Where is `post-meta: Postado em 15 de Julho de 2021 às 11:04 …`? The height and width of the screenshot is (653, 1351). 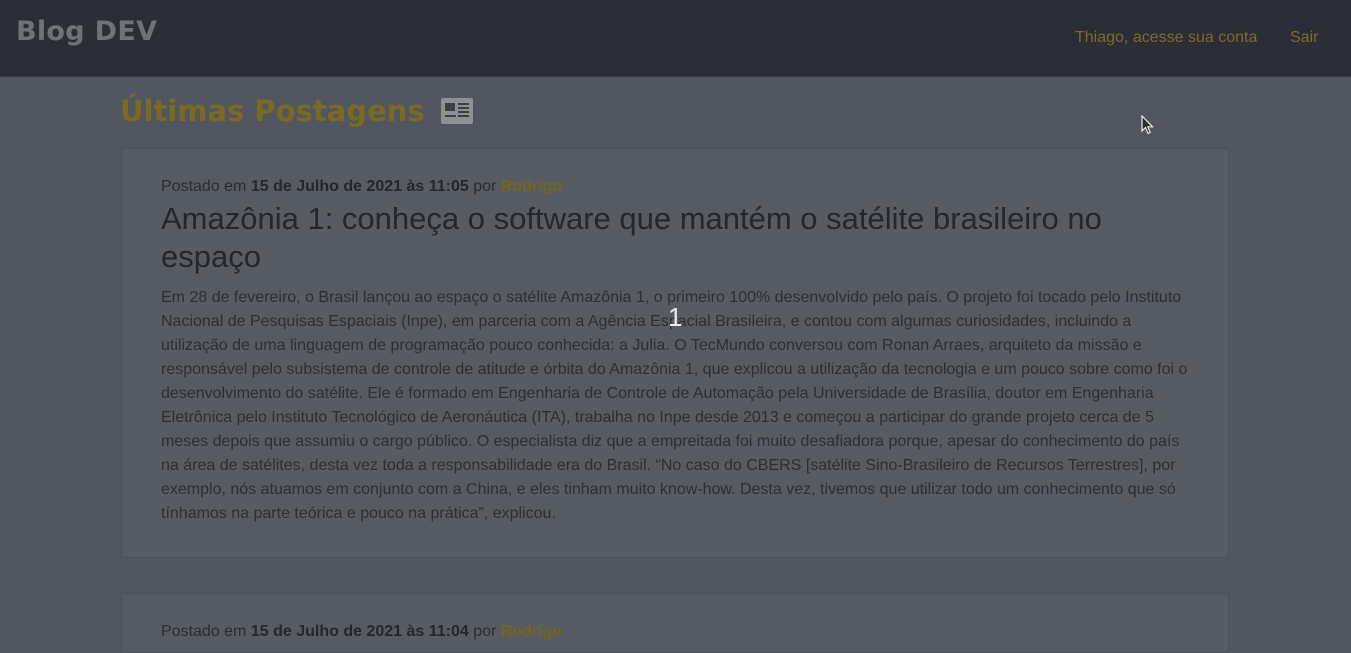
post-meta: Postado em 15 de Julho de 2021 às 11:04 … is located at coordinates (361, 632).